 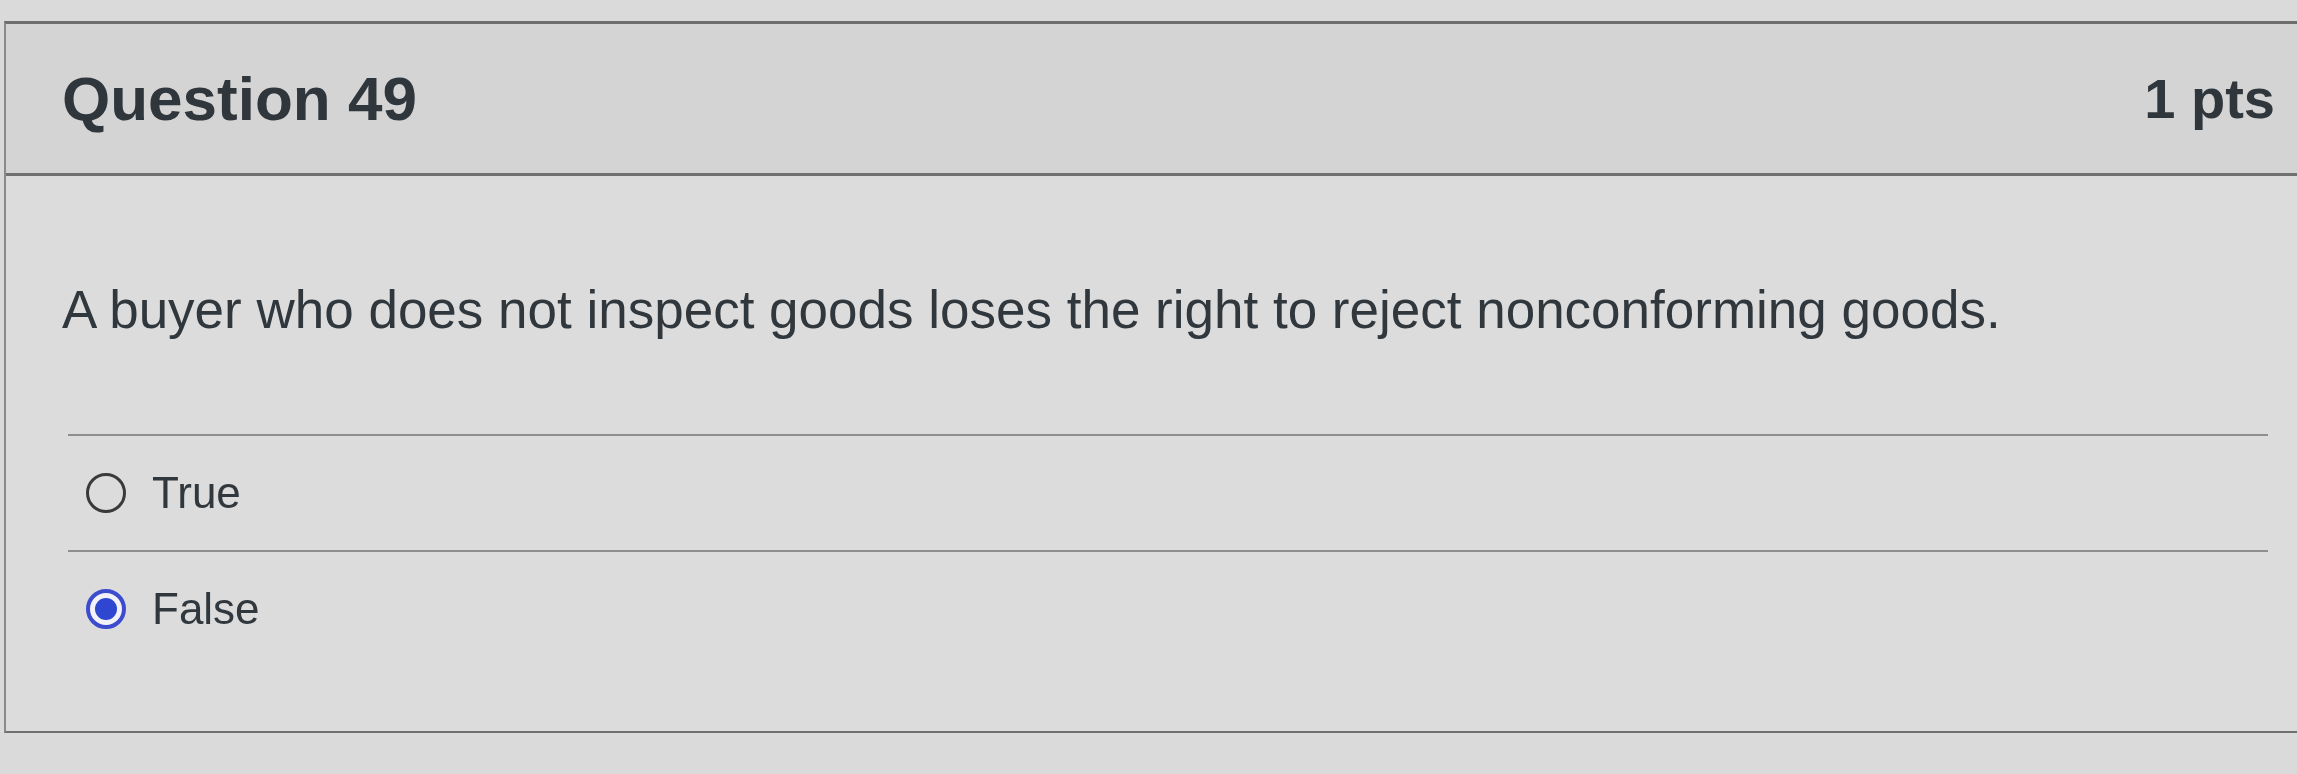 I want to click on question-title: Question 49, so click(x=239, y=98).